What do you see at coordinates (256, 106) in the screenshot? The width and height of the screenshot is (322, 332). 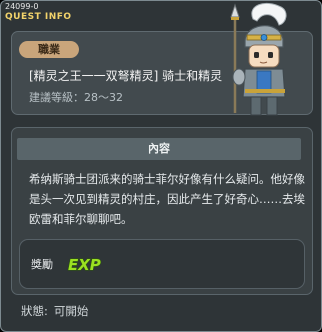 I see `npc-left-leg` at bounding box center [256, 106].